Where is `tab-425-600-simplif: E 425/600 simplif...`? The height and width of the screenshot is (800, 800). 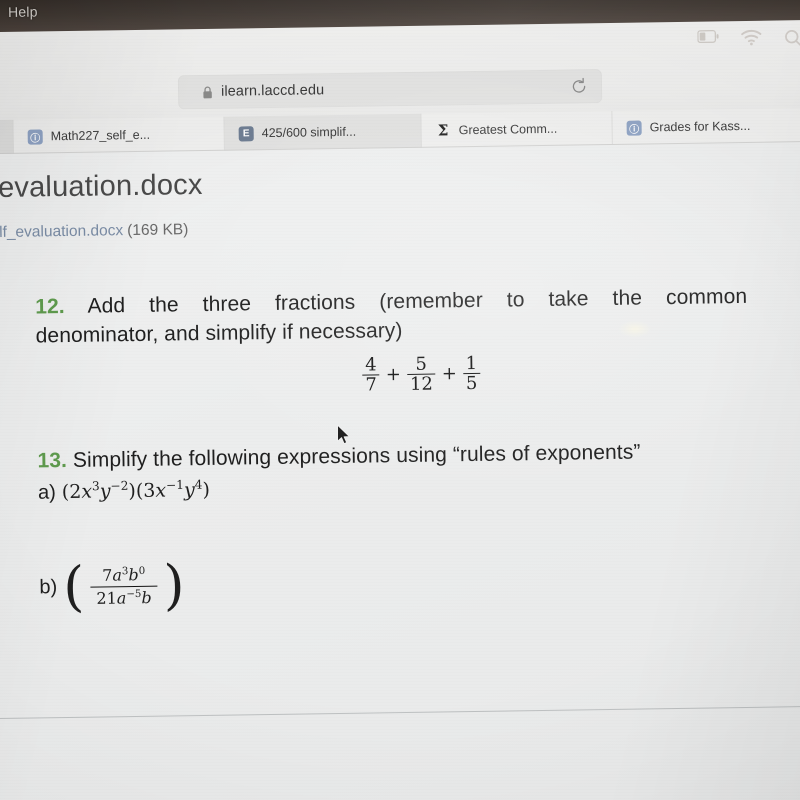 tab-425-600-simplif: E 425/600 simplif... is located at coordinates (323, 132).